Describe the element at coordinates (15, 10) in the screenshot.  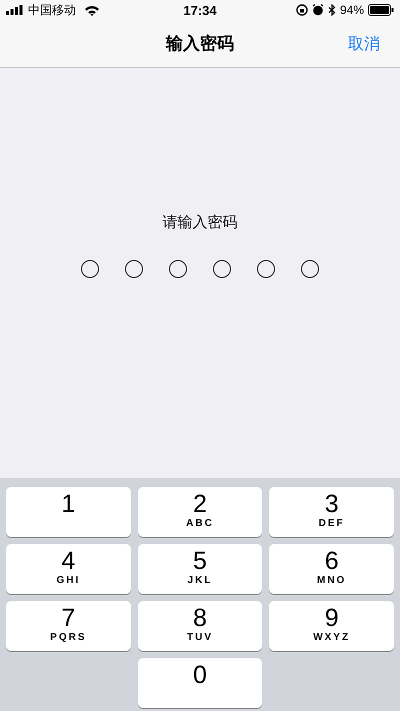
I see `signal-icon` at that location.